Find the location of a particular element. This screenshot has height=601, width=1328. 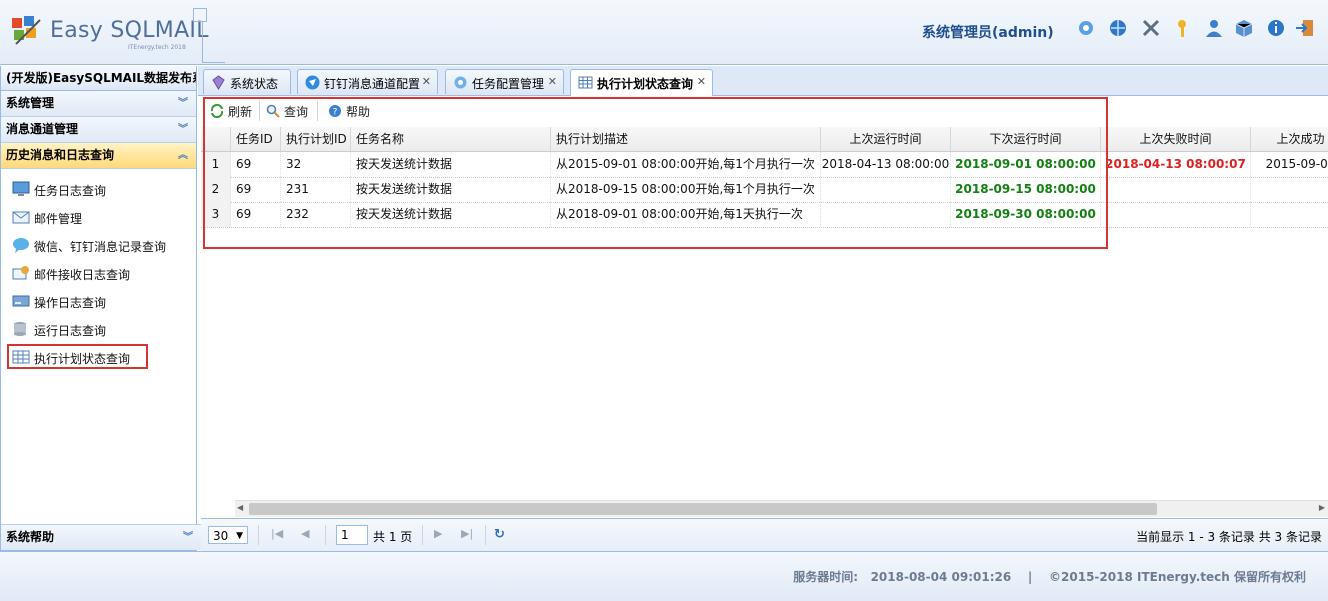

record-info: 当前显示 1 - 3 条记录 共 3 条记录 is located at coordinates (1229, 537).